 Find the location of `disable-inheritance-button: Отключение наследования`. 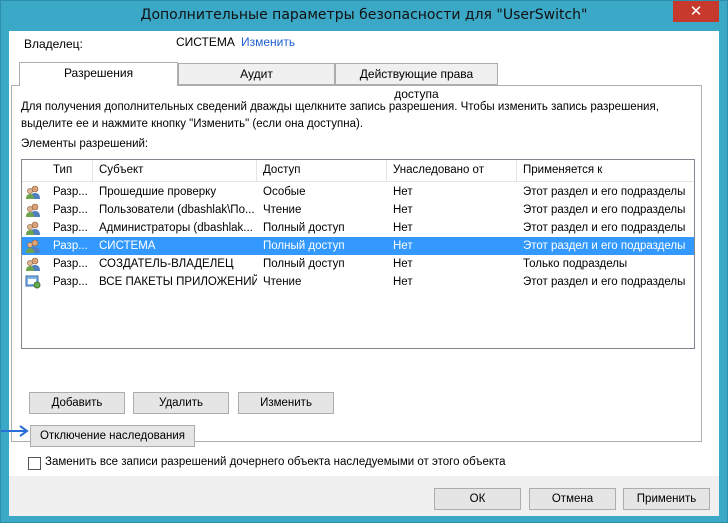

disable-inheritance-button: Отключение наследования is located at coordinates (112, 436).